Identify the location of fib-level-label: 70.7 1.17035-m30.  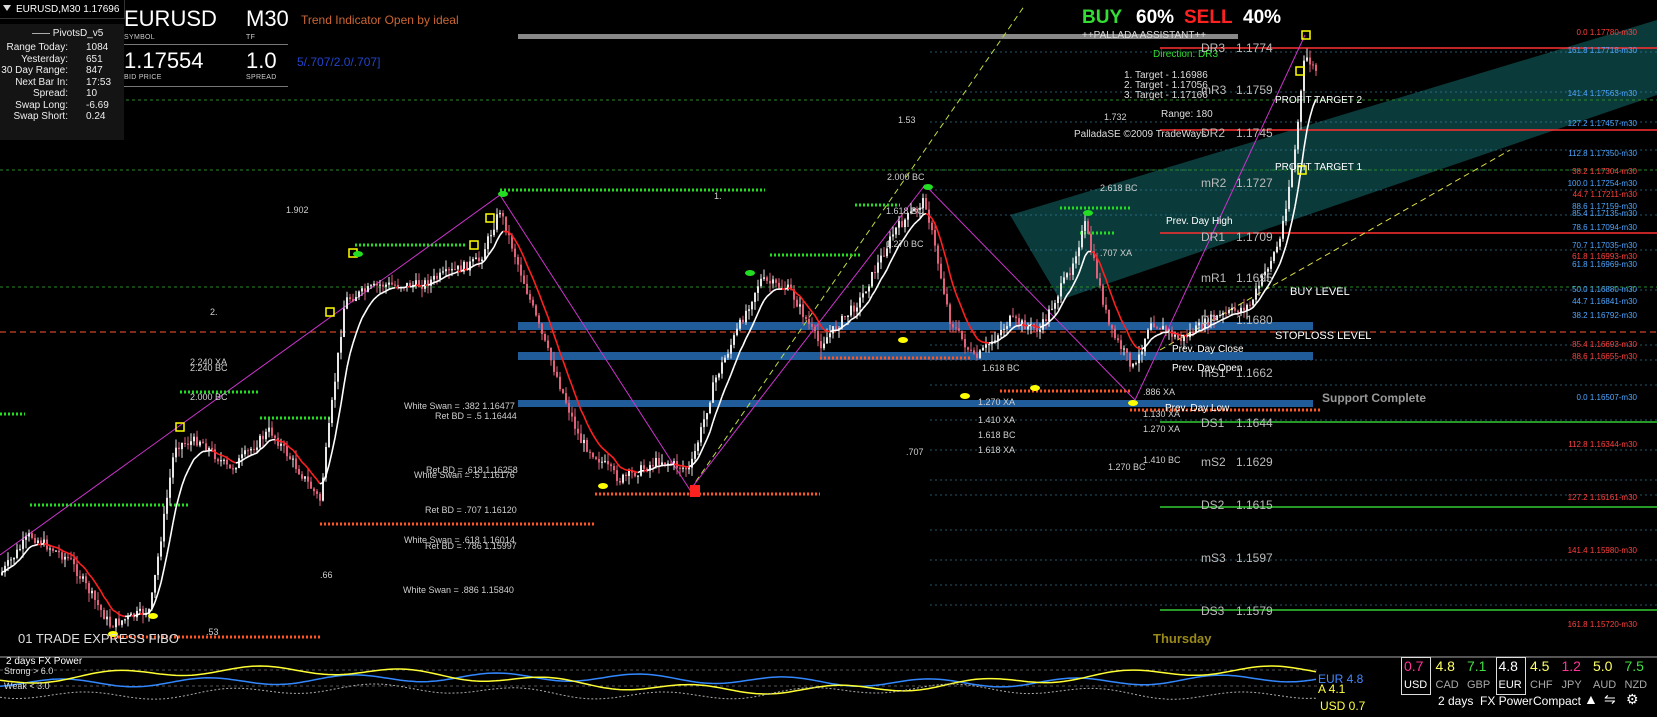
(1604, 245).